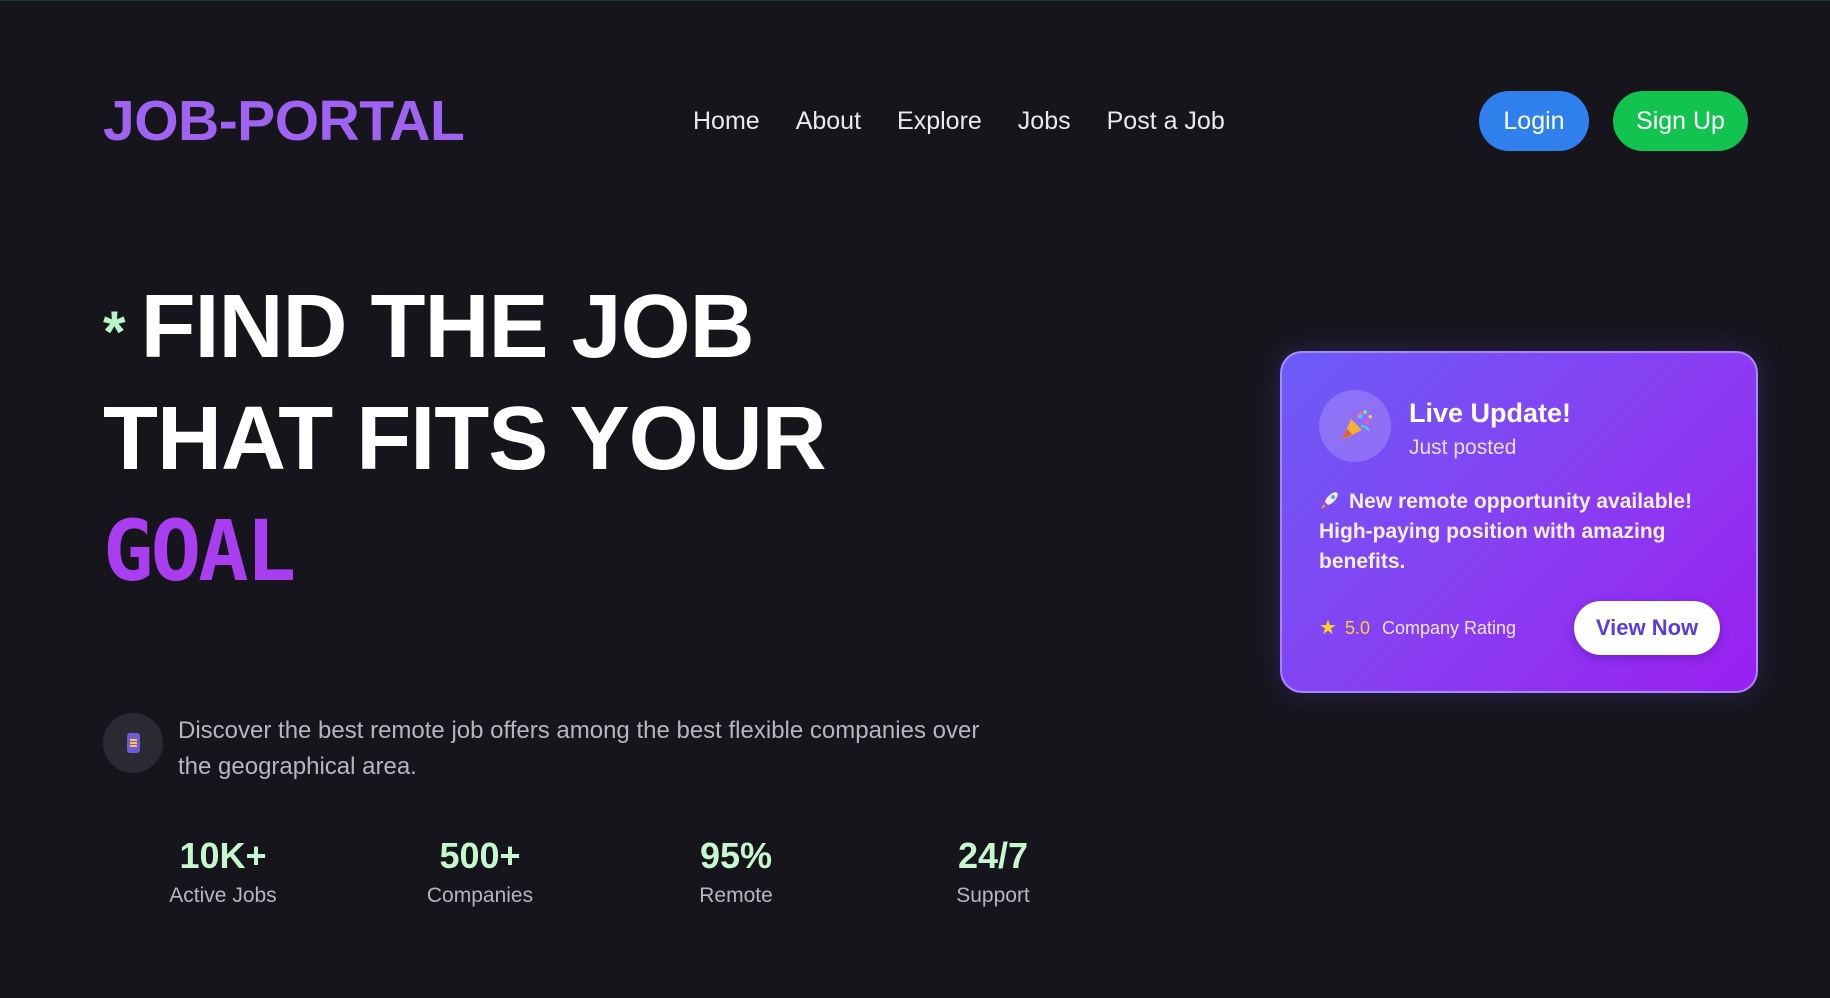 Image resolution: width=1830 pixels, height=998 pixels. Describe the element at coordinates (1449, 628) in the screenshot. I see `rating-label: Company Rating` at that location.